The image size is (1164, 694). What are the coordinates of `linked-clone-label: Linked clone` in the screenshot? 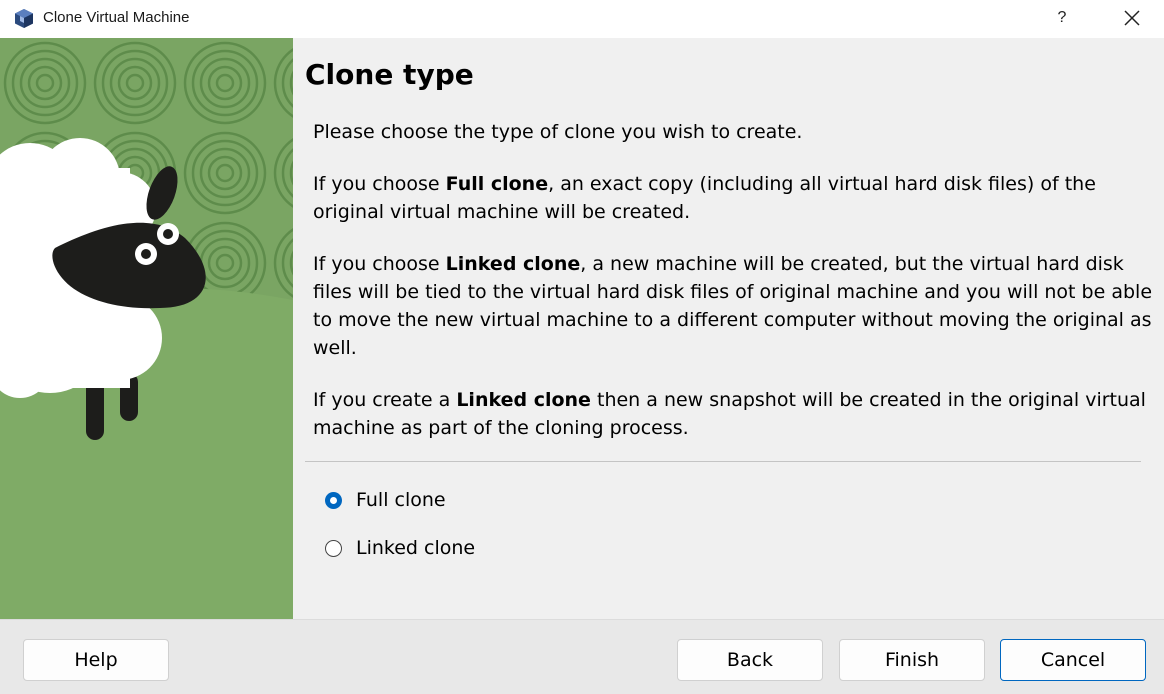 It's located at (416, 548).